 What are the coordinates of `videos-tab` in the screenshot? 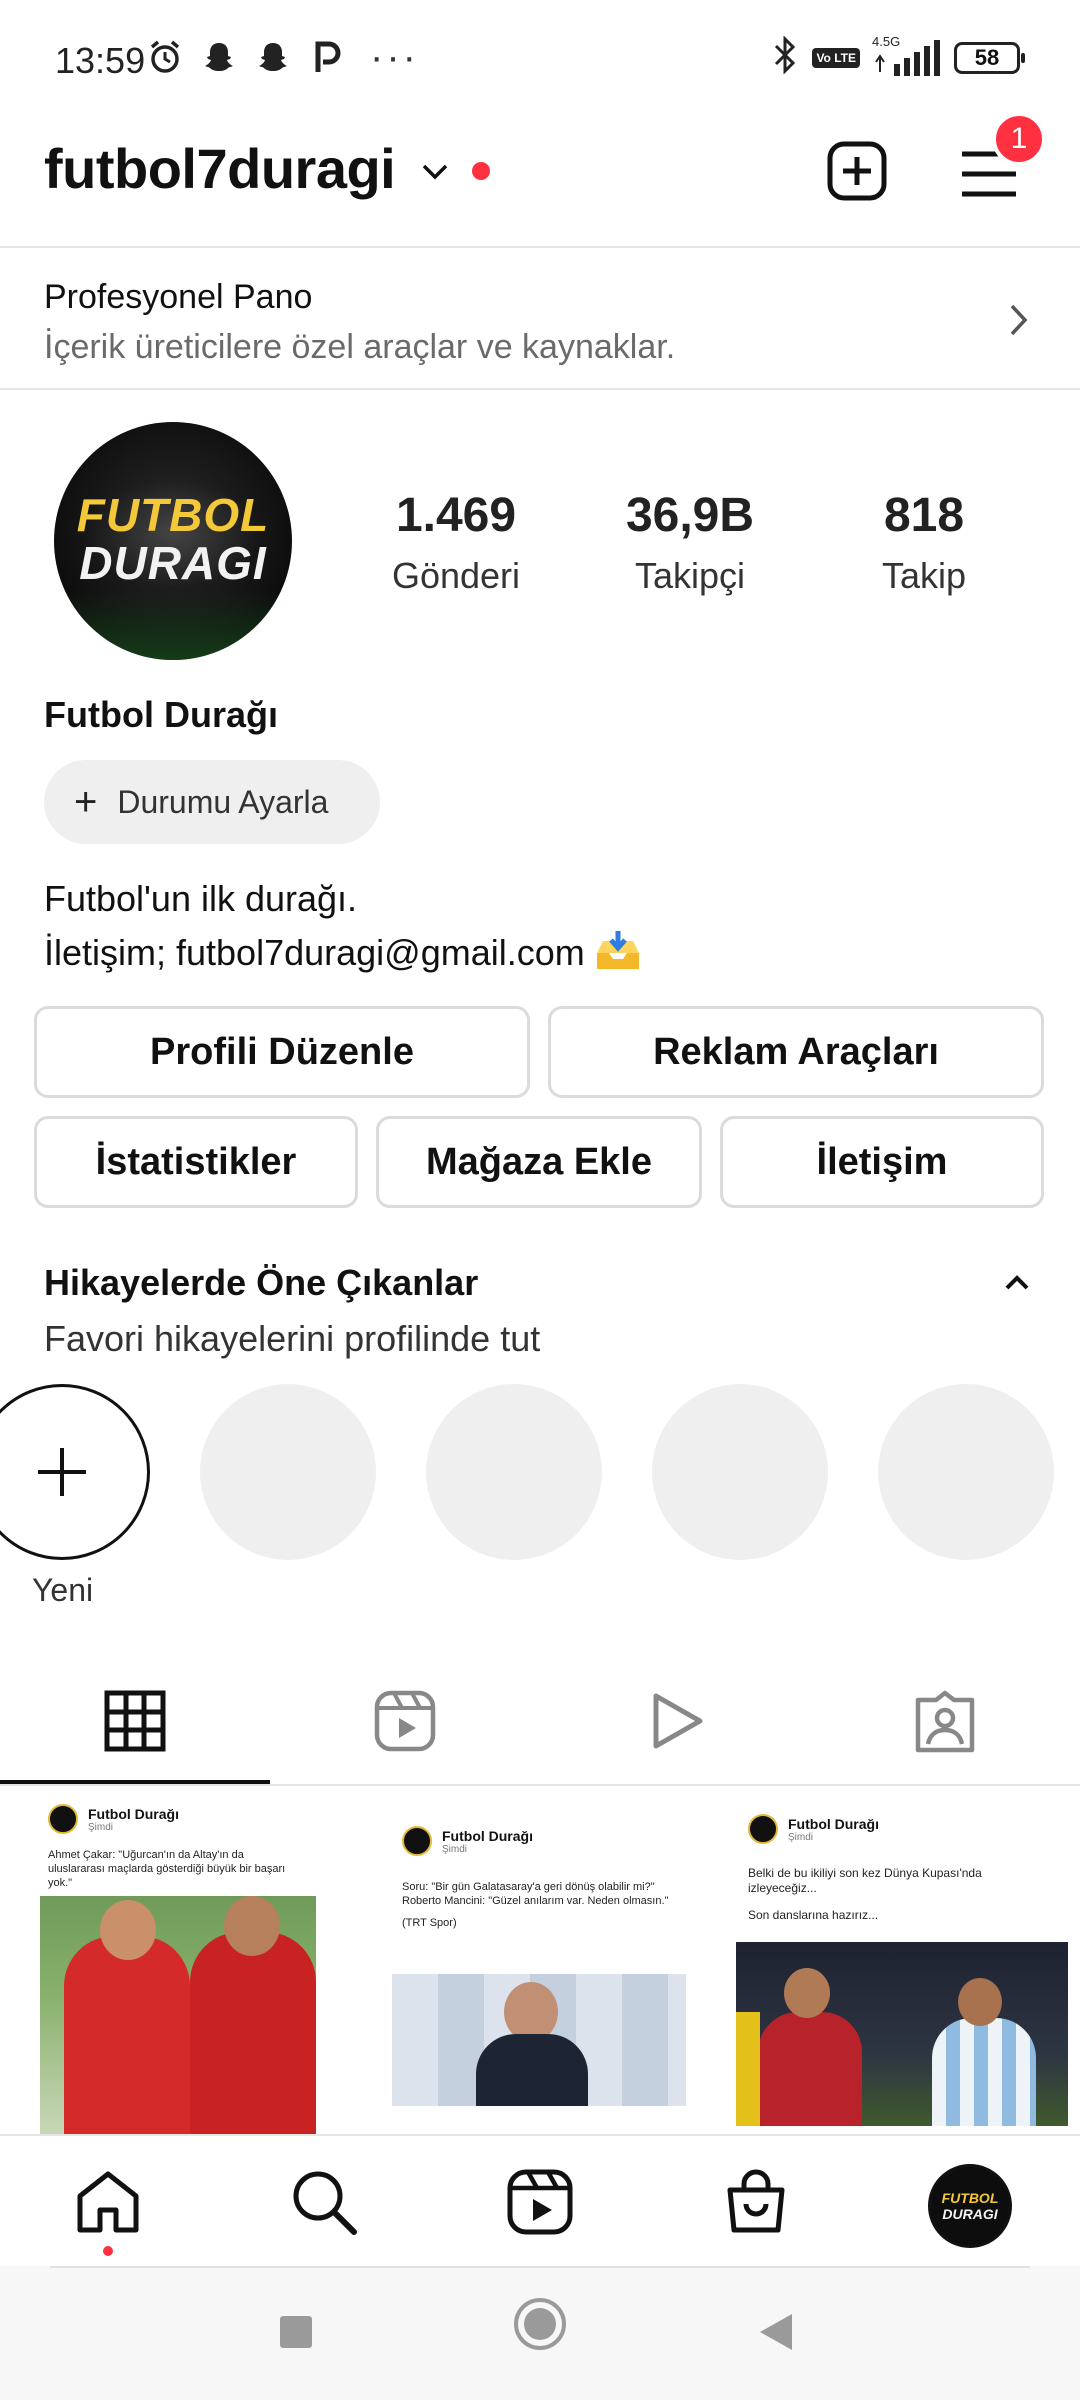 It's located at (675, 1721).